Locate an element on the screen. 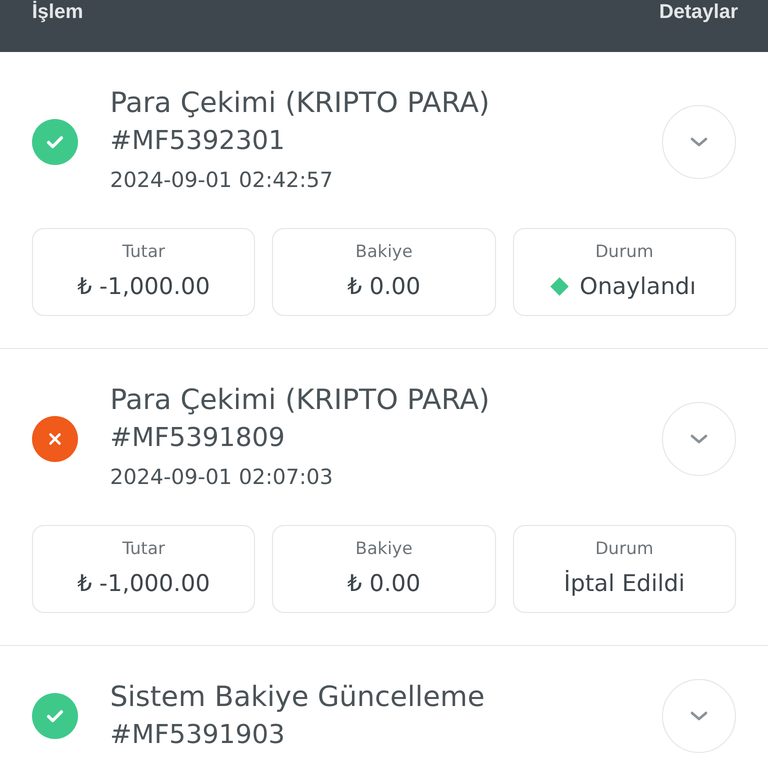 The height and width of the screenshot is (768, 768). transaction-id: #MF5391903 is located at coordinates (198, 735).